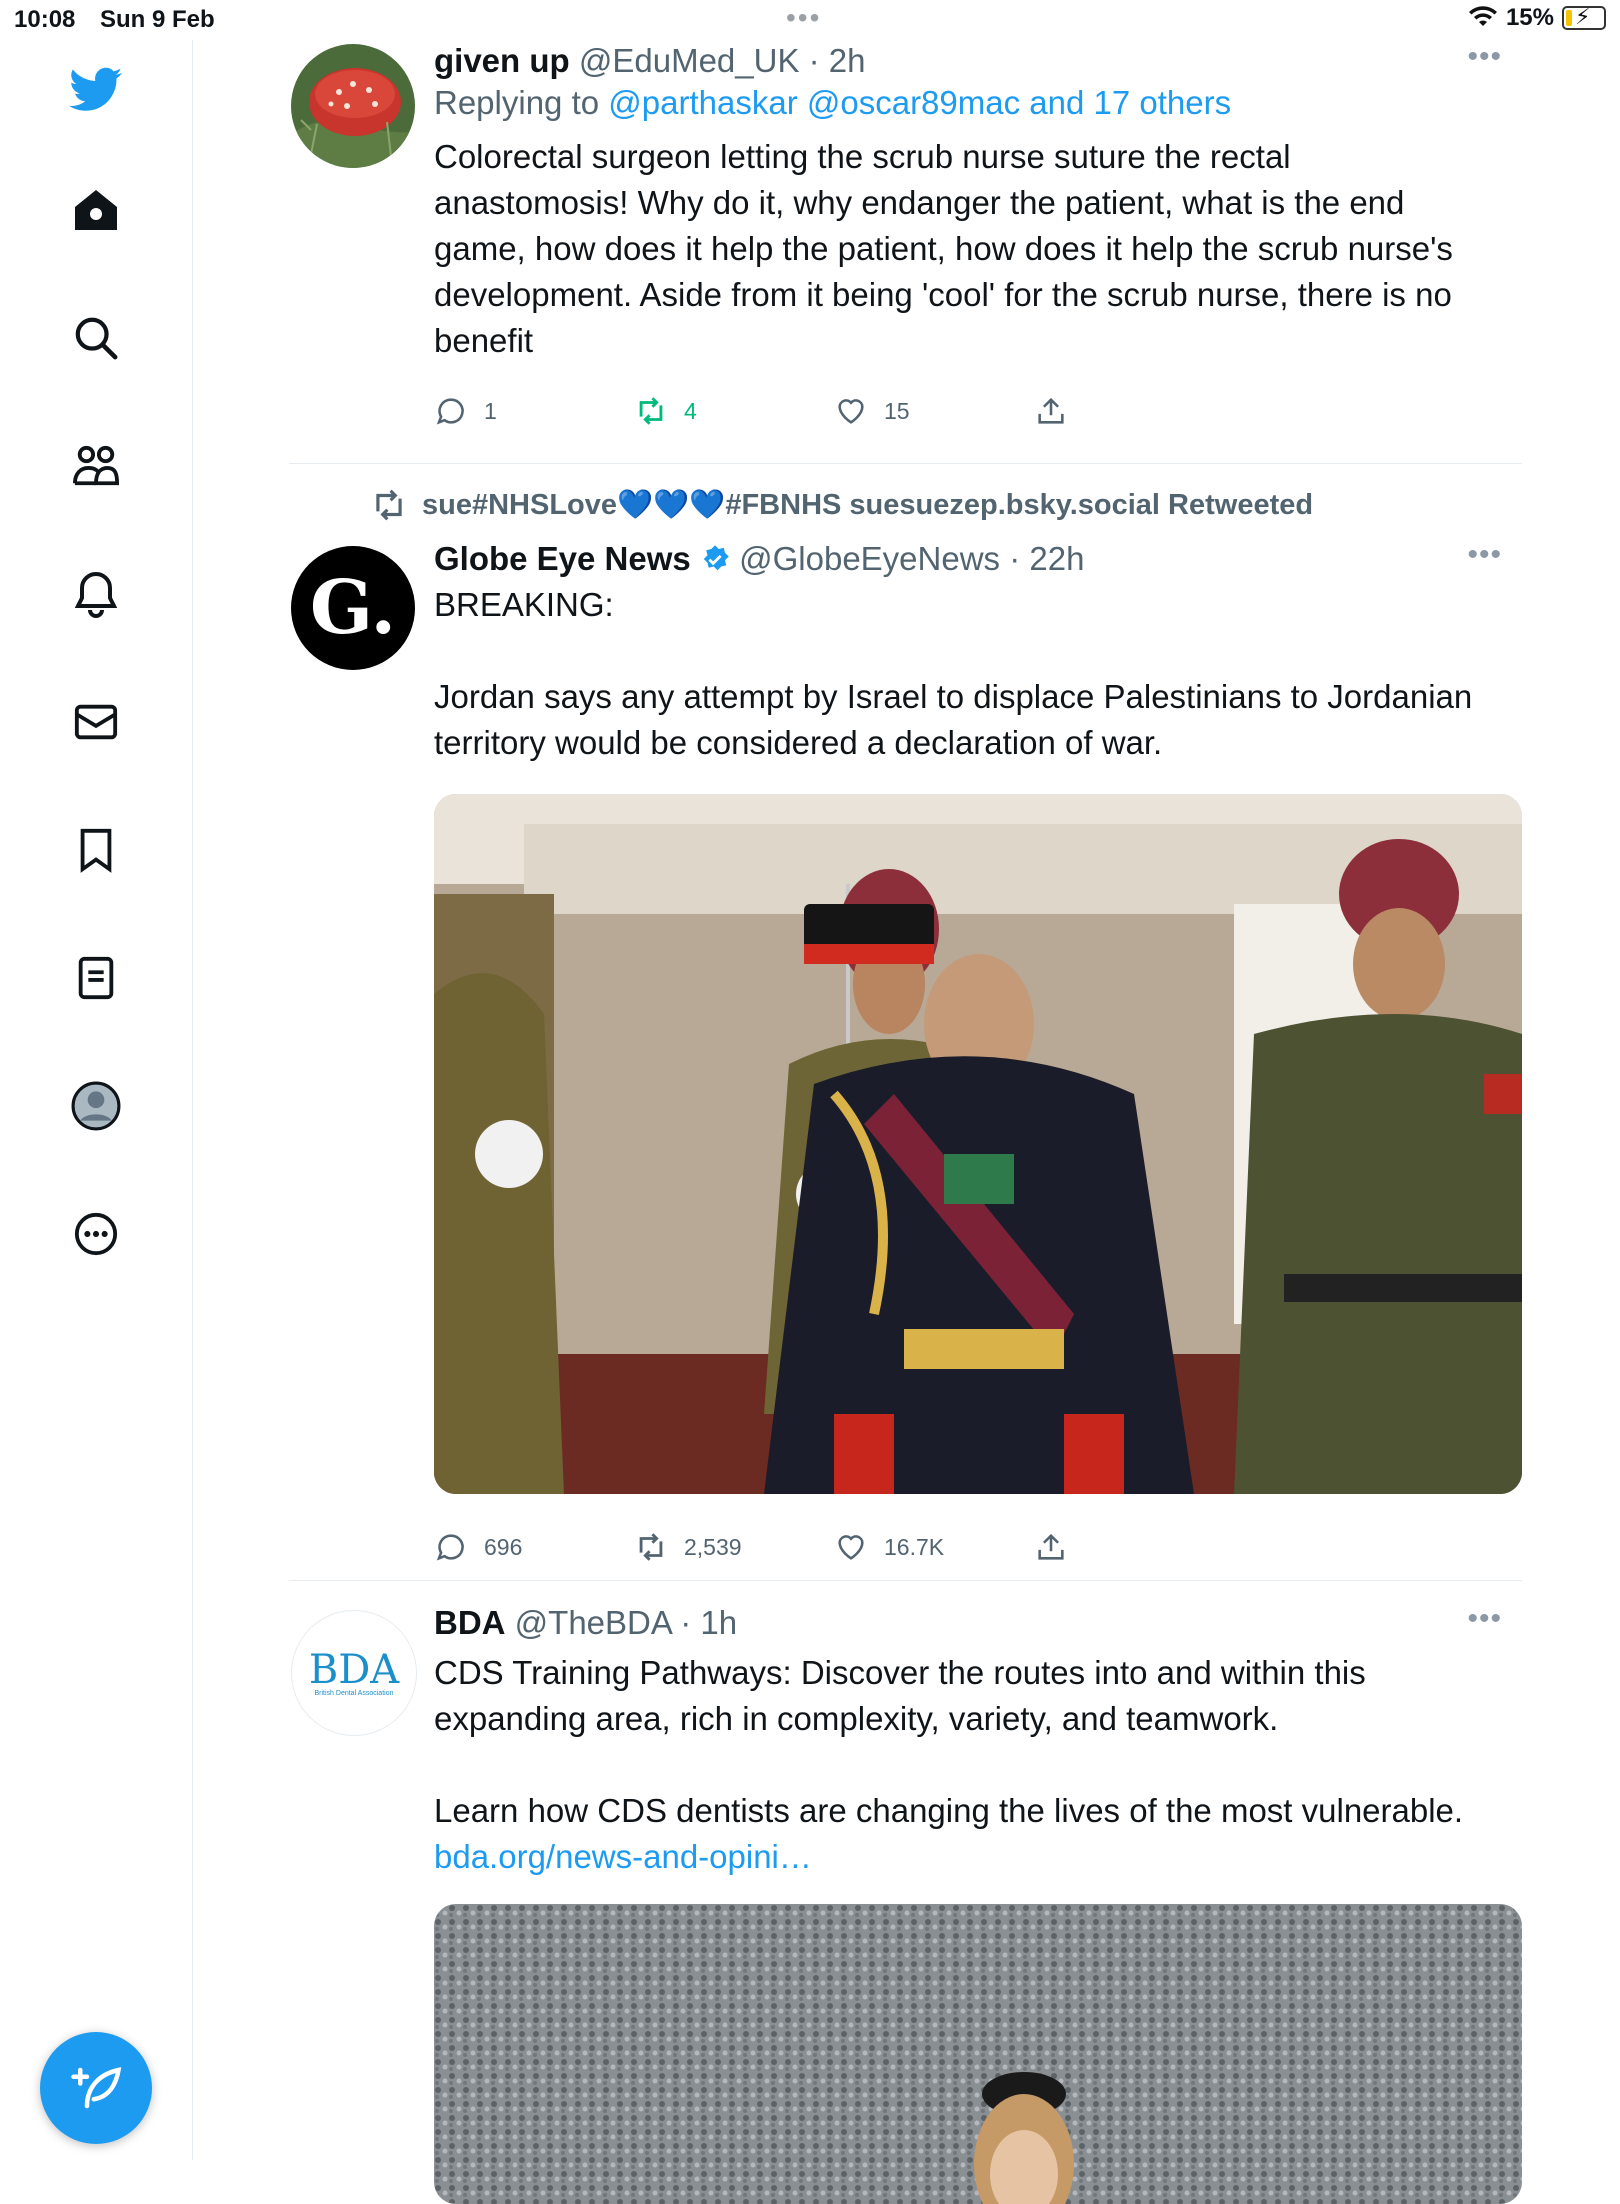  I want to click on reply-button: 1, so click(465, 411).